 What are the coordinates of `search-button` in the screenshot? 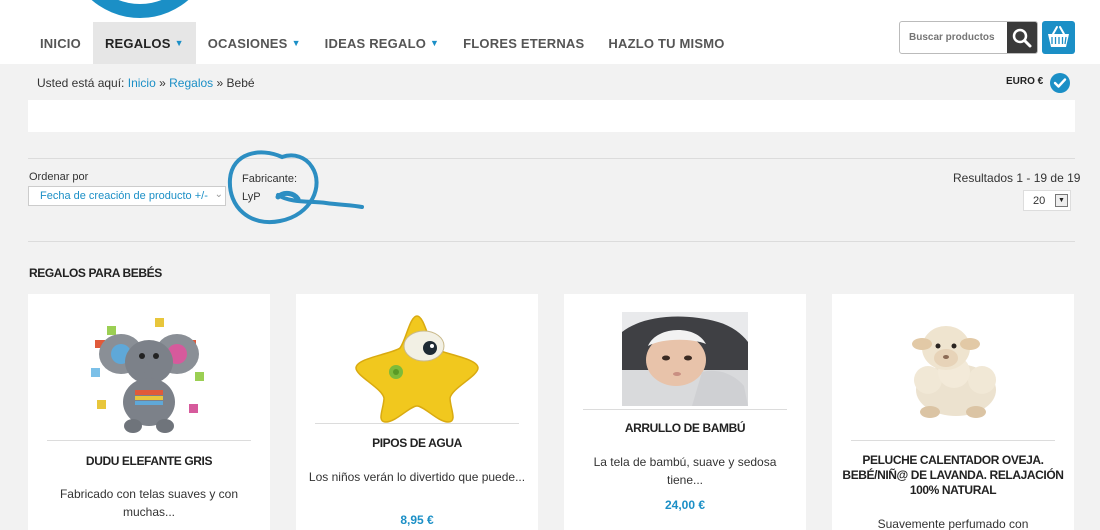 It's located at (1022, 37).